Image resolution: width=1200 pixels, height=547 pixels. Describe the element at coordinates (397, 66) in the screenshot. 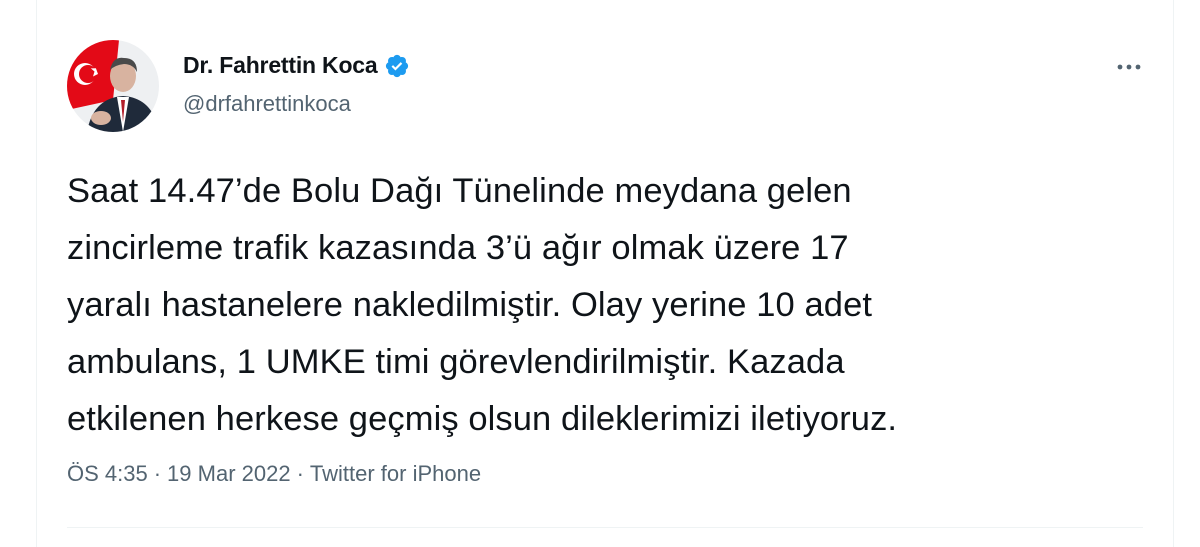

I see `verified-badge-icon` at that location.